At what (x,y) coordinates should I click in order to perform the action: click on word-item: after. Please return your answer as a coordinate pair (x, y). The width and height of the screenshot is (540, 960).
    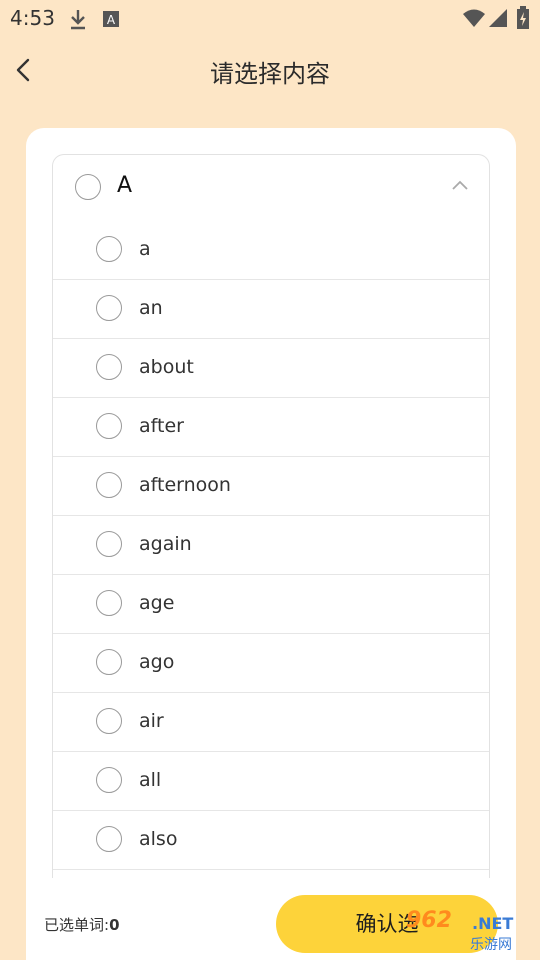
    Looking at the image, I should click on (271, 427).